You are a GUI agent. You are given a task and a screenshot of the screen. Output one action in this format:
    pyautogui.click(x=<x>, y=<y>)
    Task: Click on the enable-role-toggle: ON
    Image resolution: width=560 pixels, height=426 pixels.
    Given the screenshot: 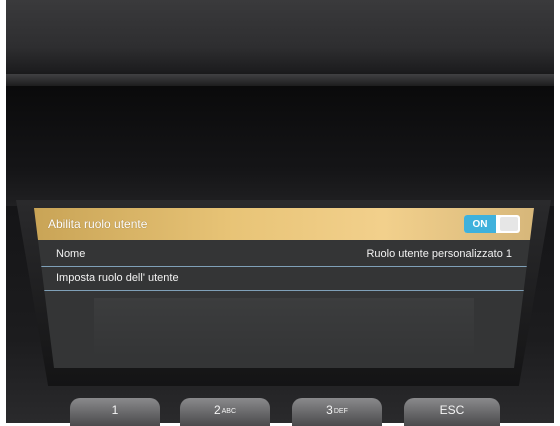 What is the action you would take?
    pyautogui.click(x=492, y=224)
    